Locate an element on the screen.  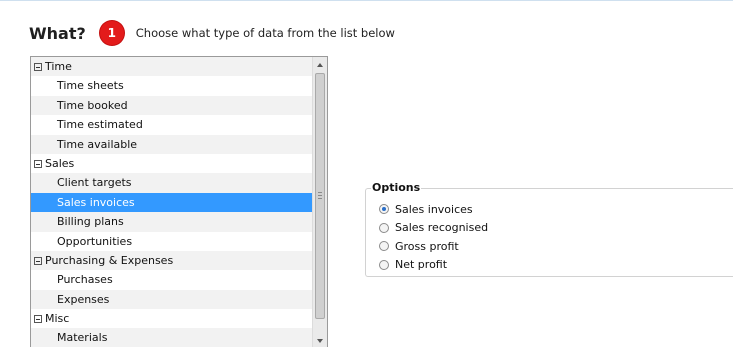
option-sales-recognised: Sales recognised is located at coordinates (433, 228).